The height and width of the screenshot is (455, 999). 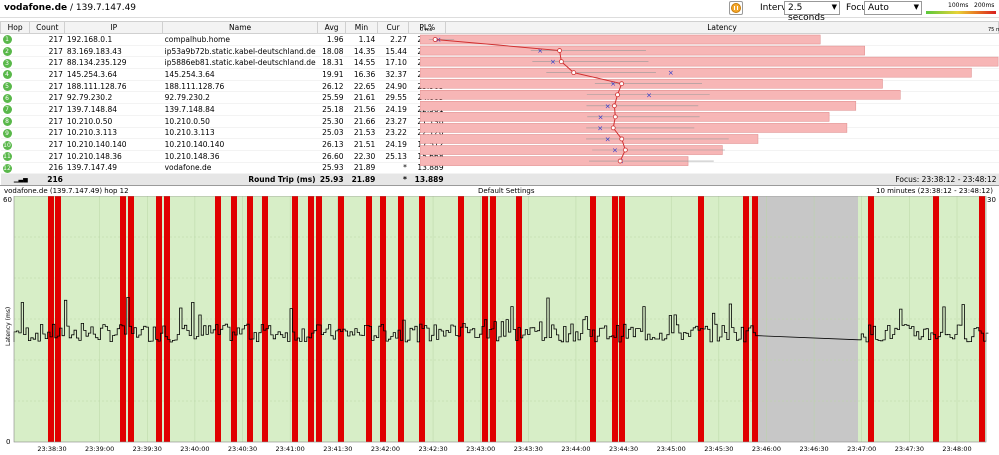 I want to click on graph-title-right: 10 minutes (23:38:12 - 23:48:12), so click(x=934, y=191).